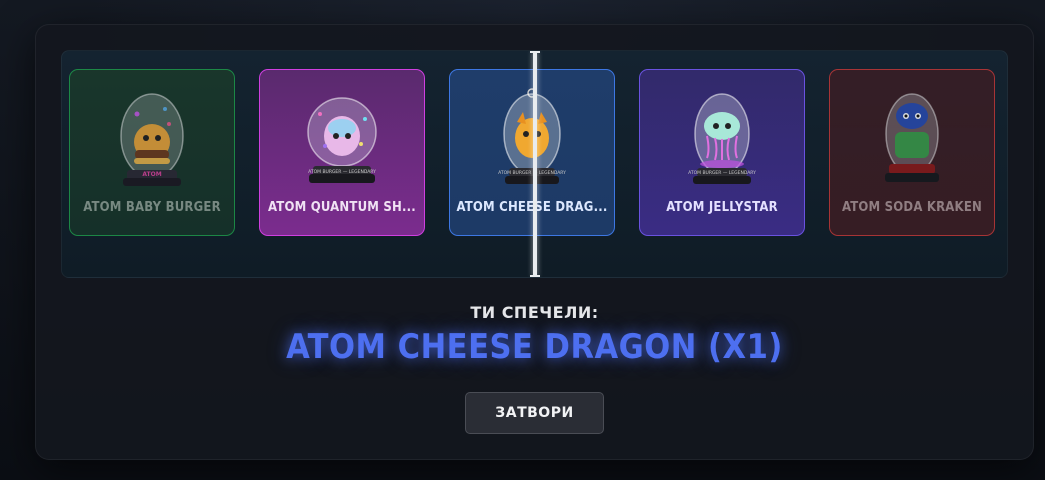 The image size is (1045, 480). I want to click on cheese-dragon-globe-icon: ATOM BURGER — LEGENDARY, so click(532, 136).